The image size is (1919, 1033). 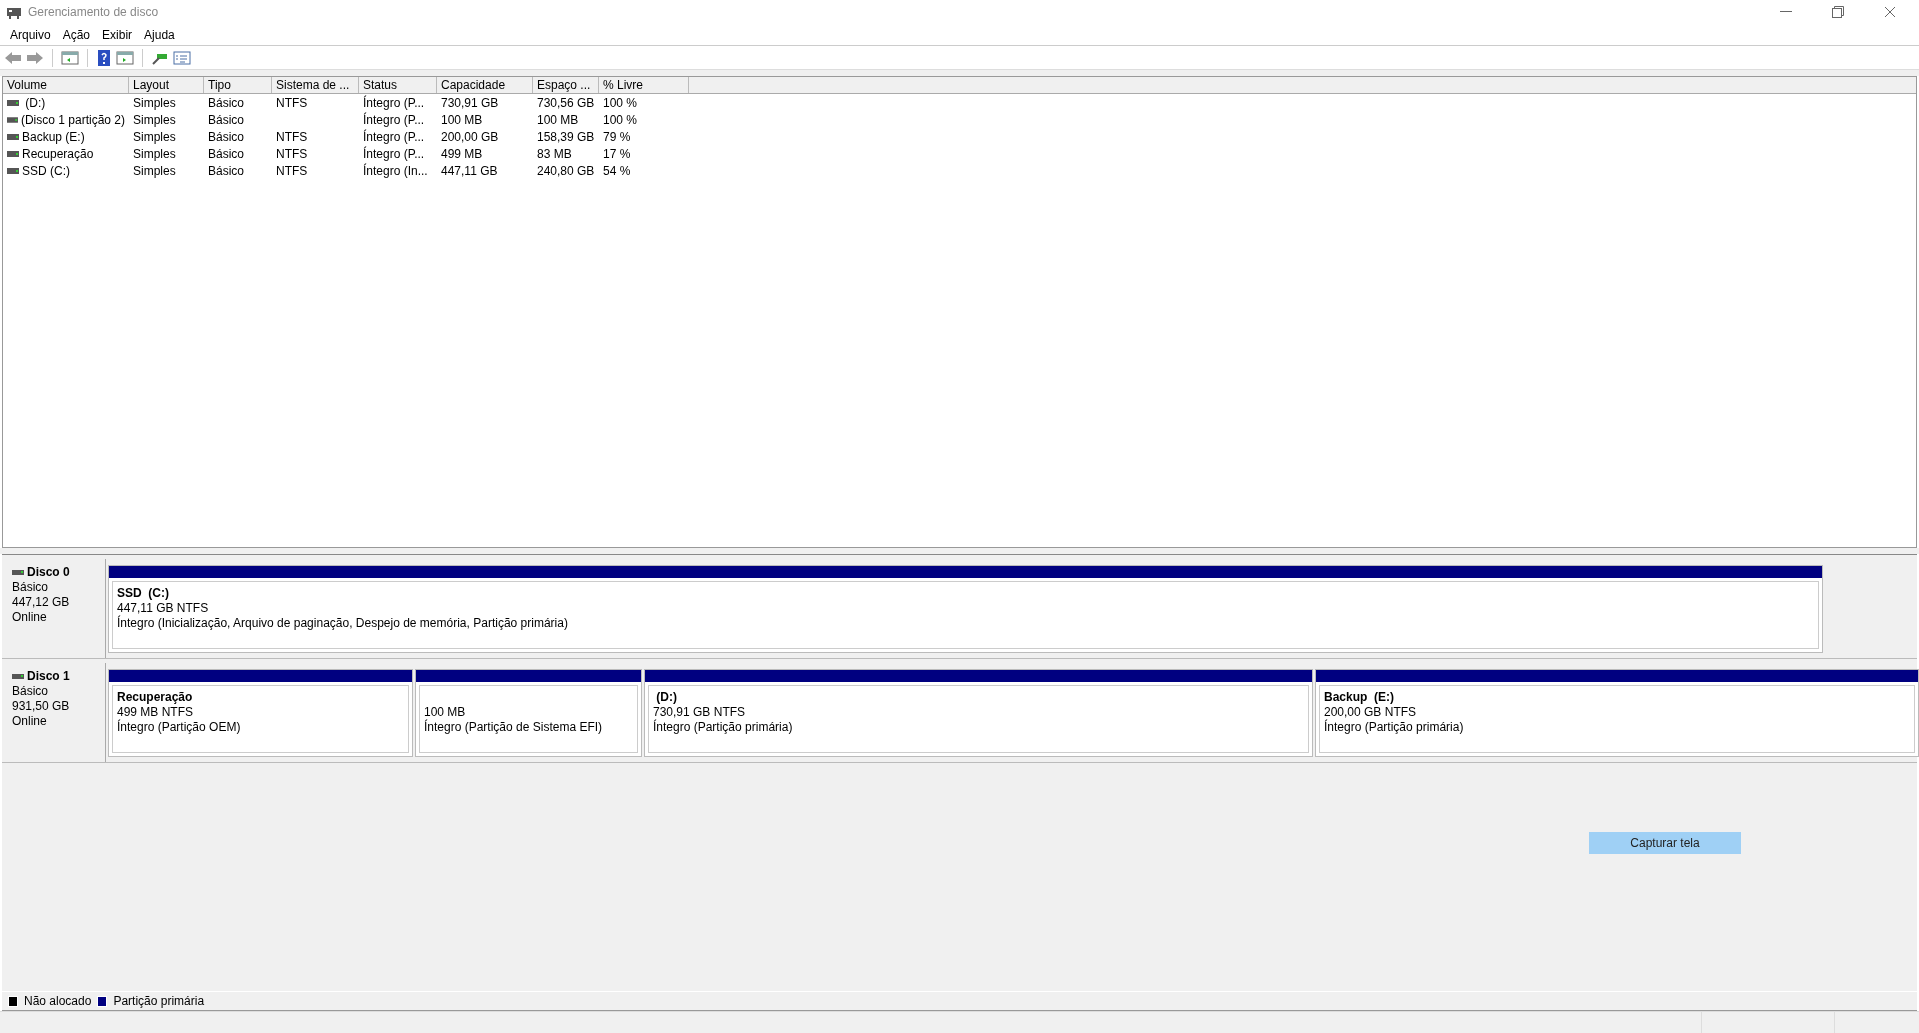 What do you see at coordinates (978, 713) in the screenshot?
I see `partition-block: (D:) 730,91 GB NTFS Íntegro (Partição primária)` at bounding box center [978, 713].